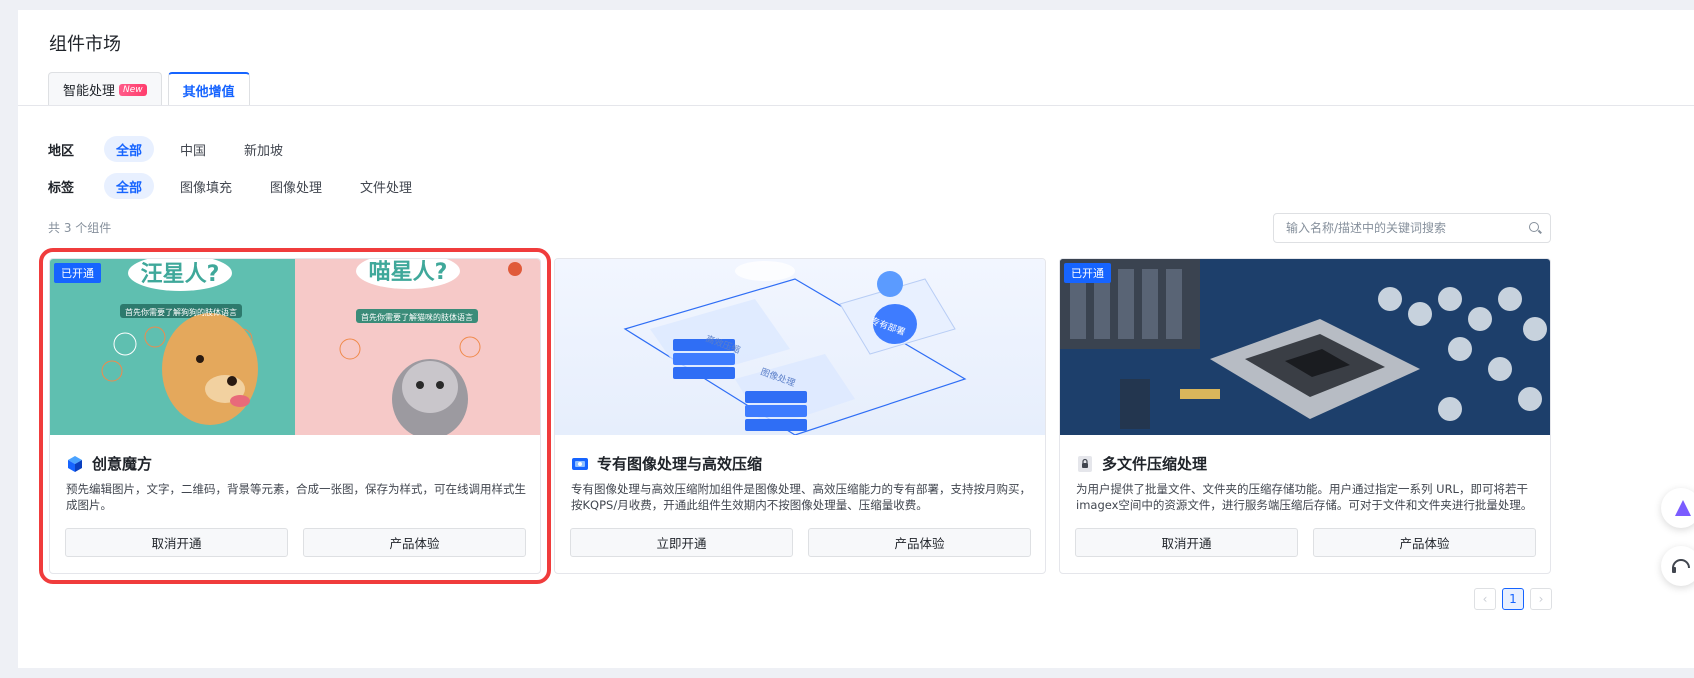 This screenshot has height=678, width=1694. Describe the element at coordinates (129, 186) in the screenshot. I see `tag-chip-all: 全部` at that location.